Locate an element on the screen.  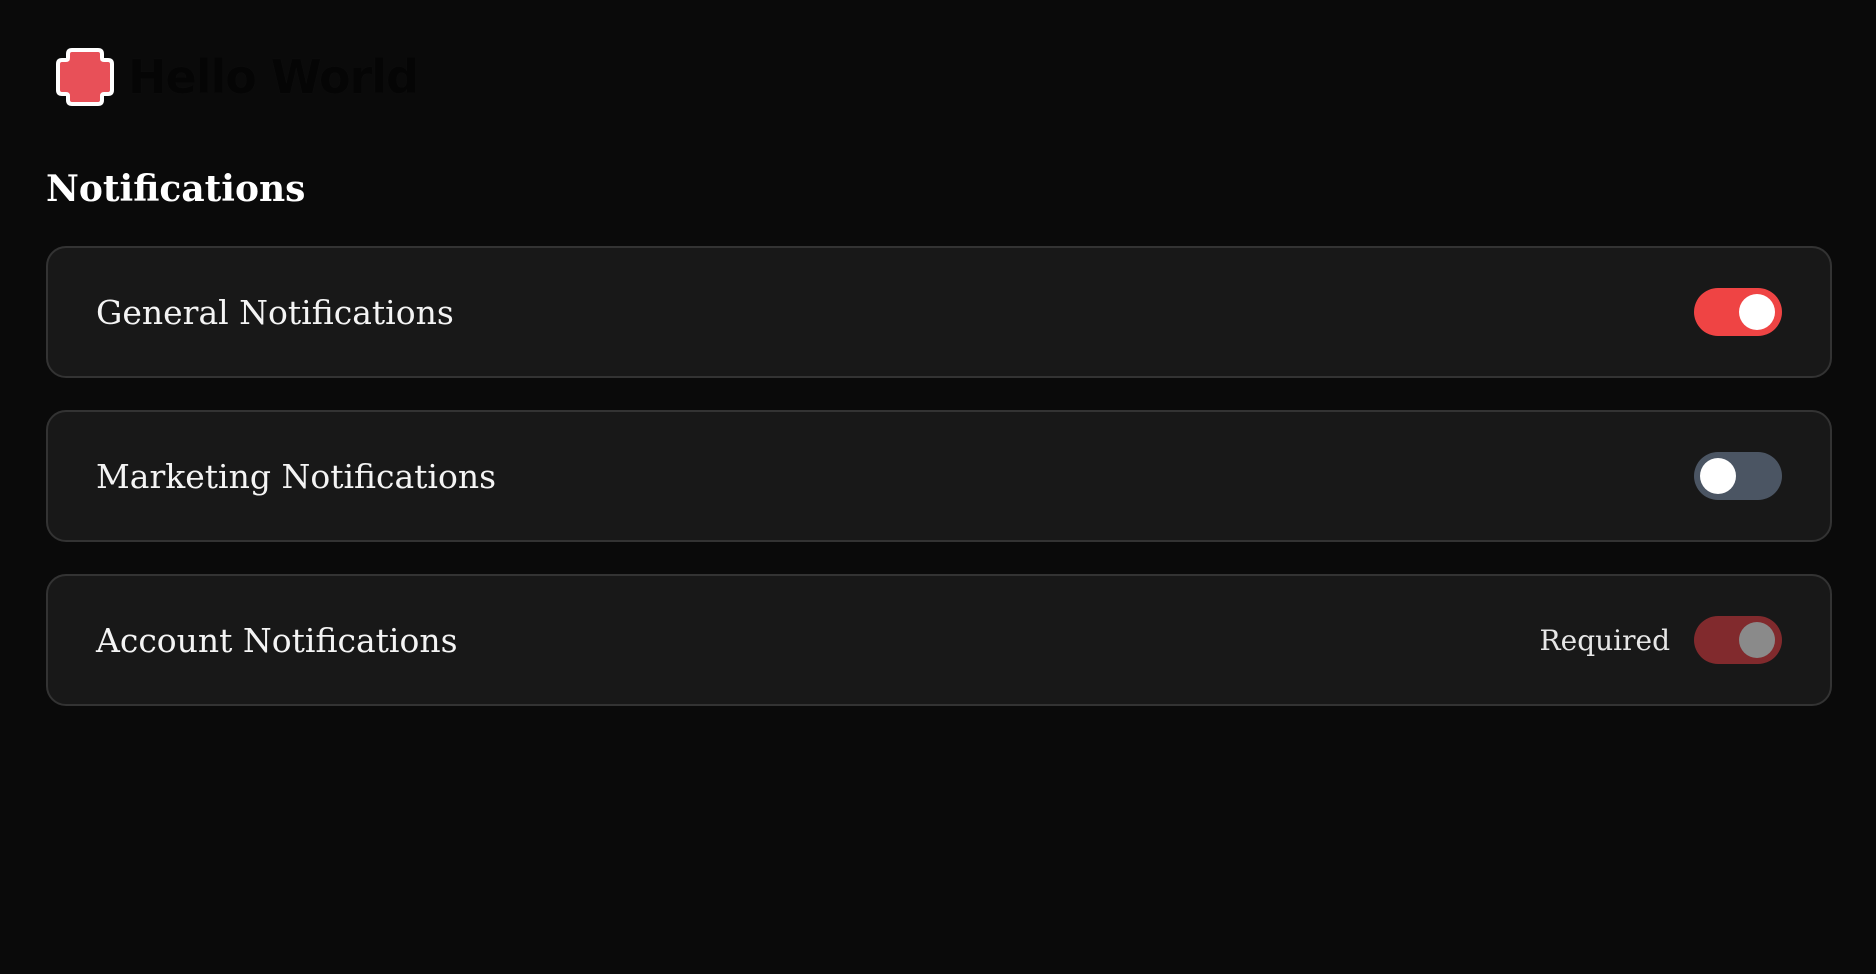
required-badge: Required is located at coordinates (1604, 640).